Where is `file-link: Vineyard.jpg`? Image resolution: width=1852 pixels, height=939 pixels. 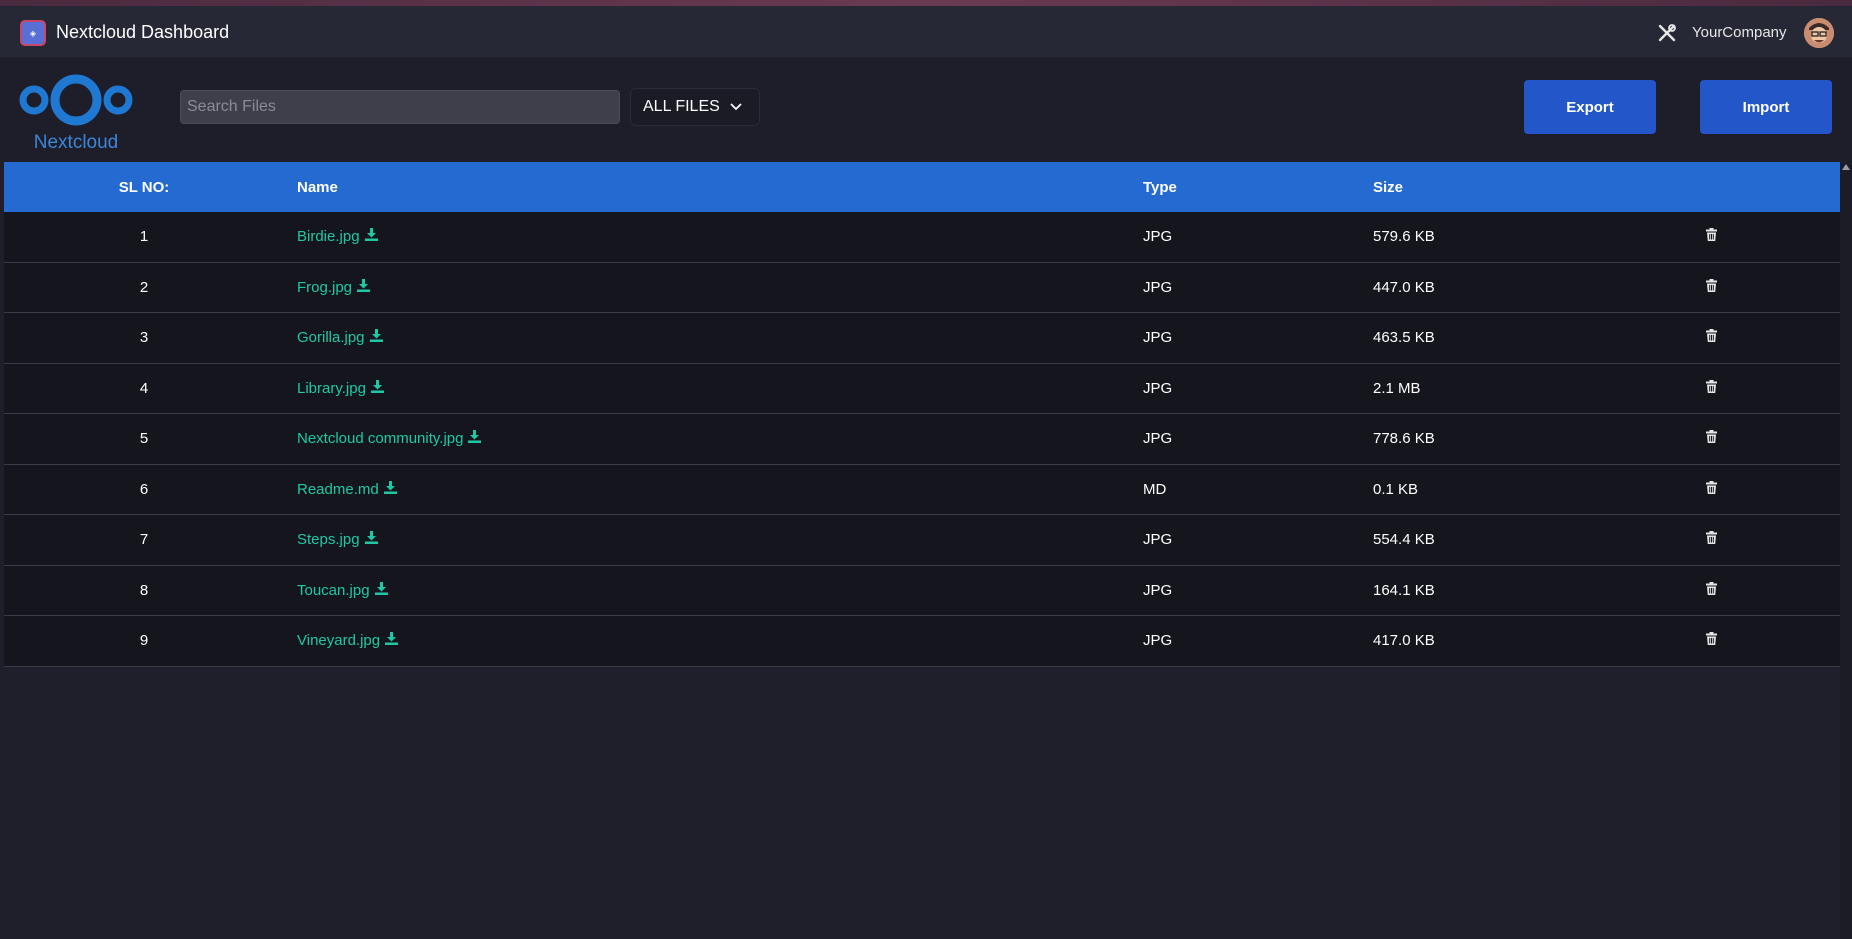
file-link: Vineyard.jpg is located at coordinates (348, 641).